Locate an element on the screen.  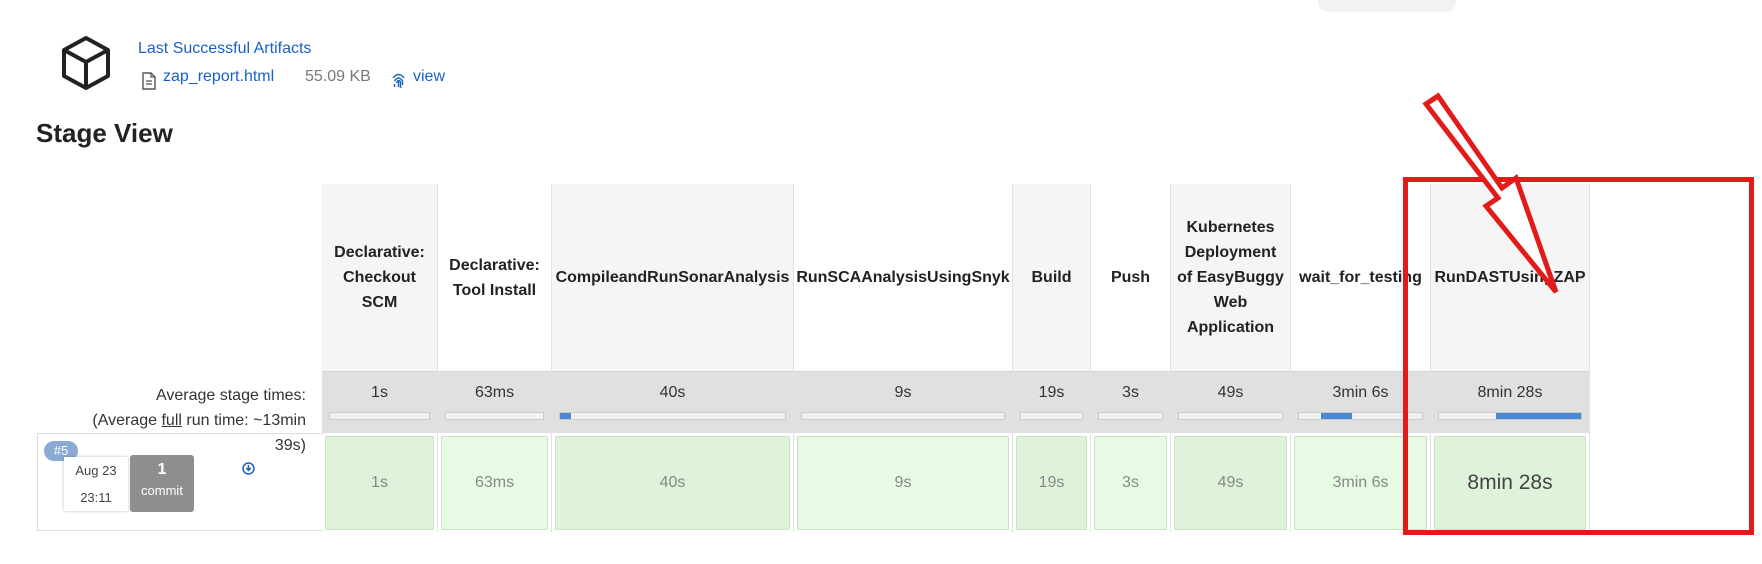
stage-run-cell: 1s is located at coordinates (379, 483).